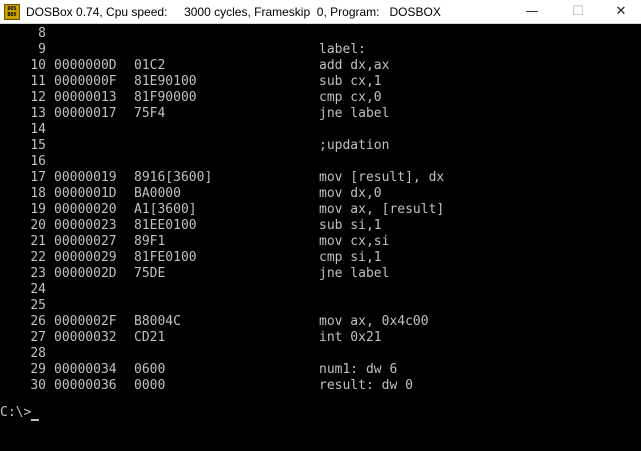 Image resolution: width=641 pixels, height=451 pixels. What do you see at coordinates (157, 321) in the screenshot?
I see `machine-code: B8004C` at bounding box center [157, 321].